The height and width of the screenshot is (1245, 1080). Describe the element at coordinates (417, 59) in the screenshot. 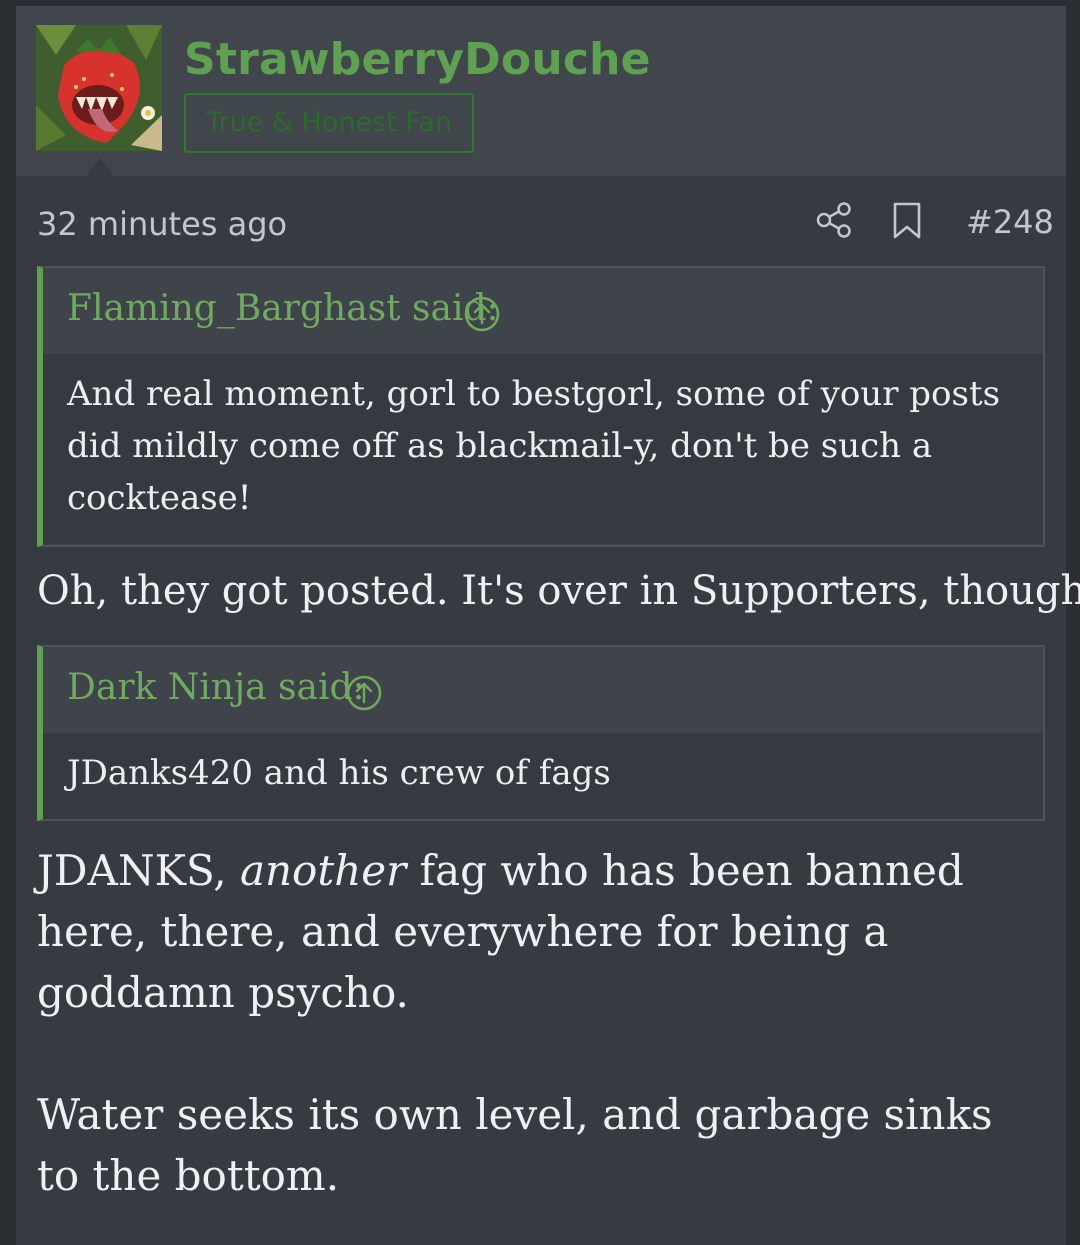

I see `username-link: StrawberryDouche` at that location.